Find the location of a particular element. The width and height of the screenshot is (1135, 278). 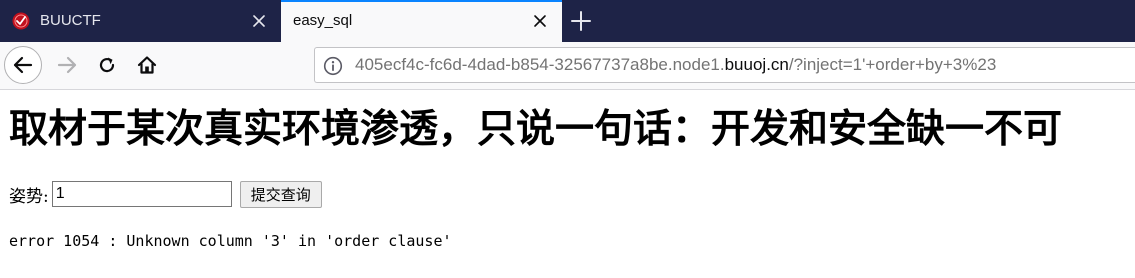

arrow-right-icon is located at coordinates (67, 65).